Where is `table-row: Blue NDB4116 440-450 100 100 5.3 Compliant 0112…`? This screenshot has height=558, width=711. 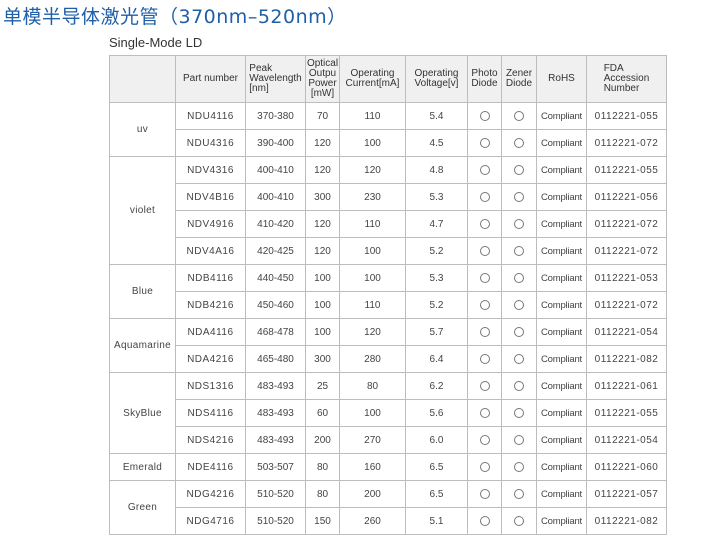 table-row: Blue NDB4116 440-450 100 100 5.3 Compliant 0112… is located at coordinates (388, 291).